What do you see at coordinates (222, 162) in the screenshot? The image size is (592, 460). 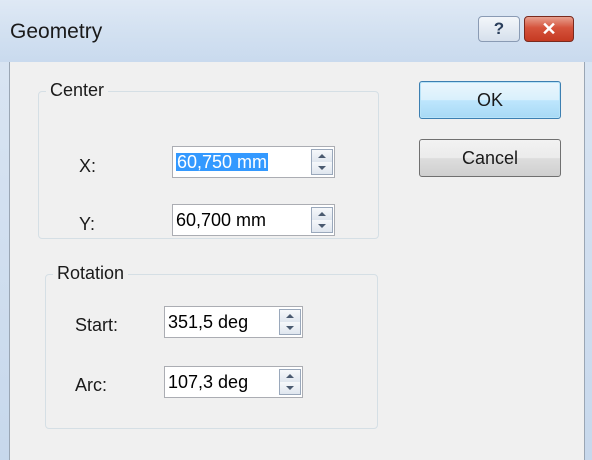 I see `x-value: 60,750 mm` at bounding box center [222, 162].